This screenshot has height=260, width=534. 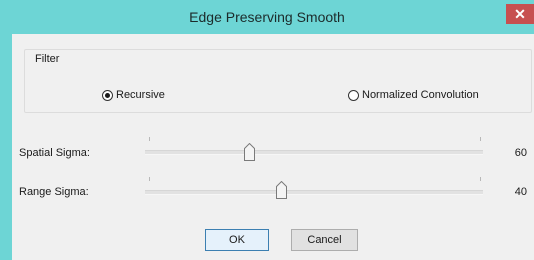 I want to click on filter-group-label: Filter, so click(x=47, y=59).